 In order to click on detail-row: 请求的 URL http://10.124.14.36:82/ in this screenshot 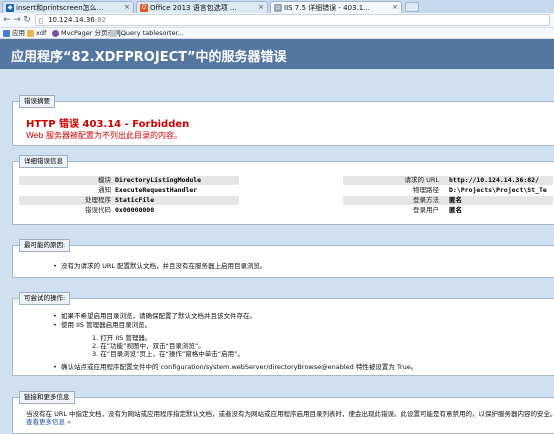, I will do `click(448, 180)`.